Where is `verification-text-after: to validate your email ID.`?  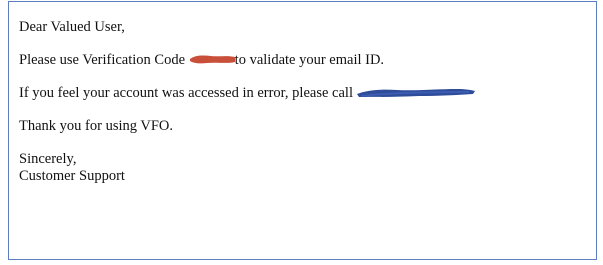 verification-text-after: to validate your email ID. is located at coordinates (309, 60).